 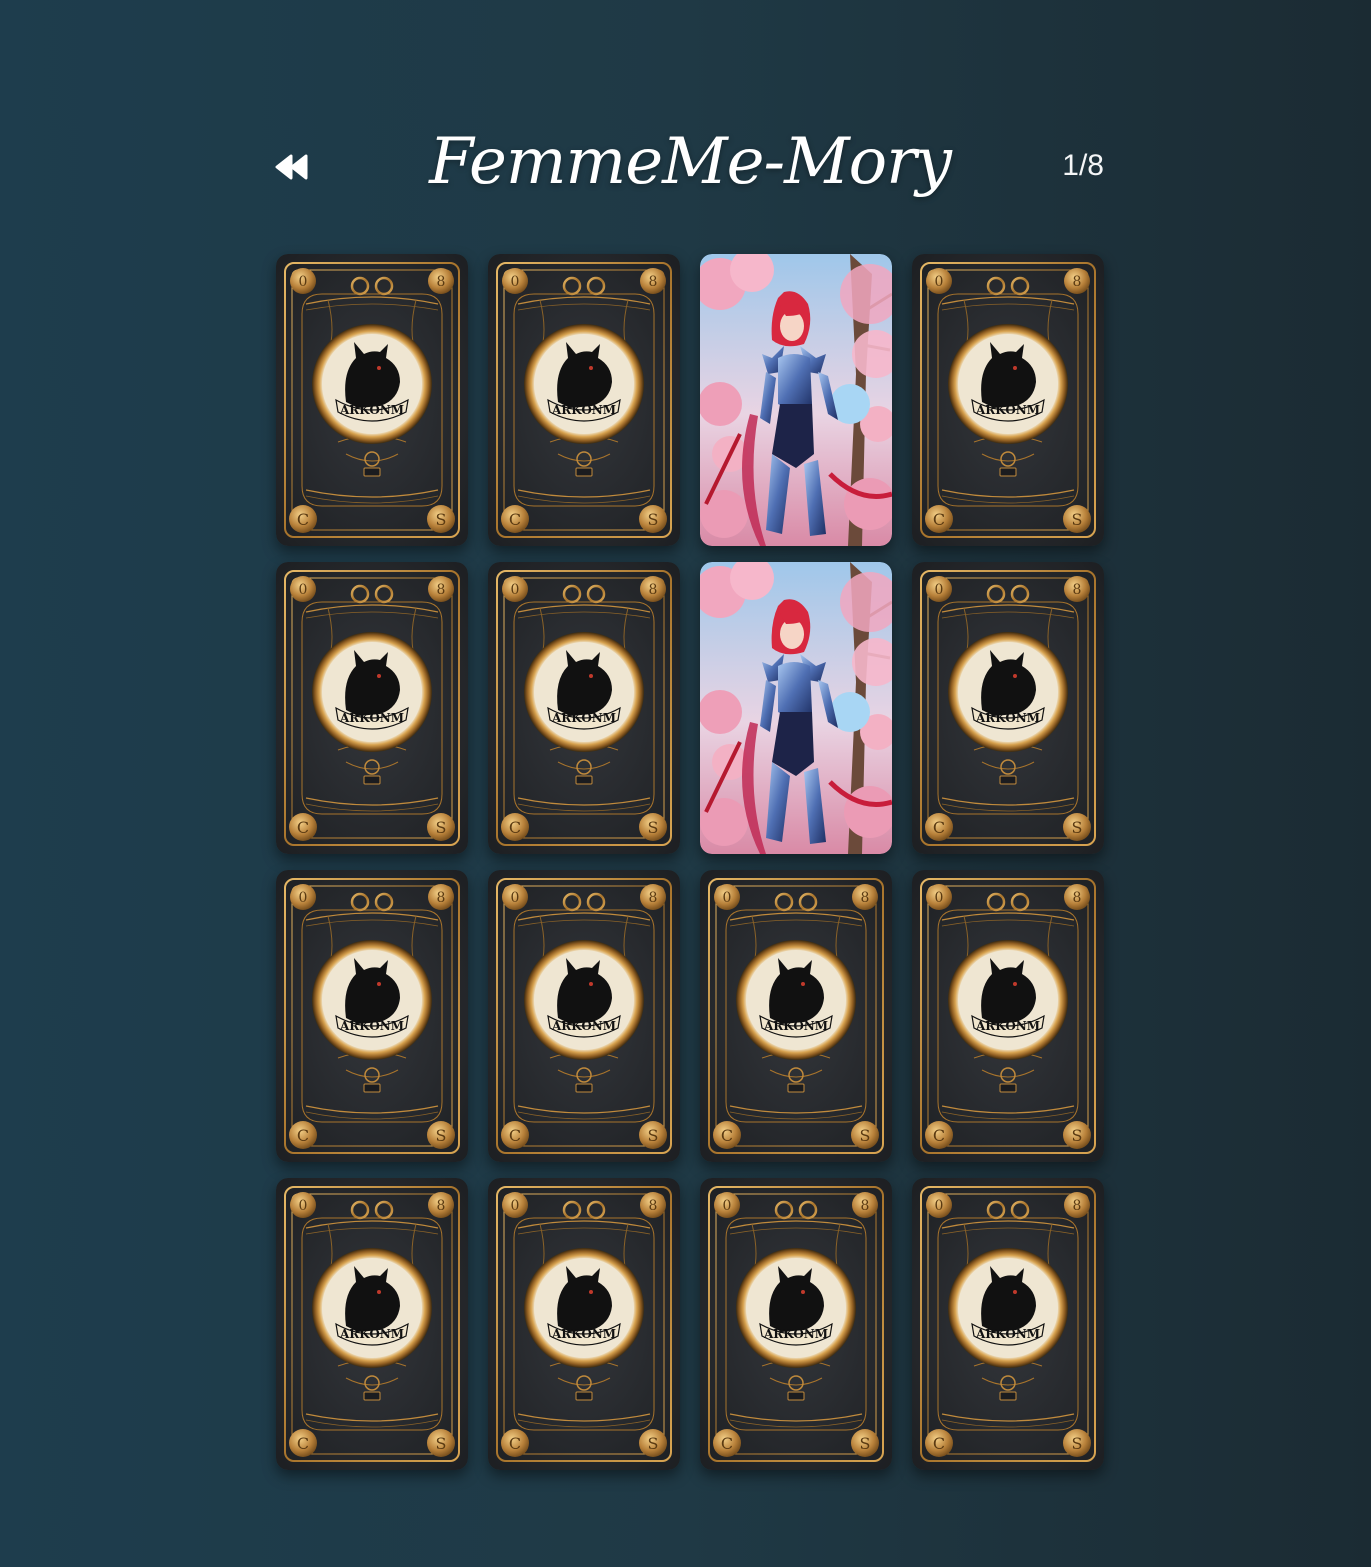 I want to click on game-header: FemmeMe-Mory 1/8, so click(x=690, y=165).